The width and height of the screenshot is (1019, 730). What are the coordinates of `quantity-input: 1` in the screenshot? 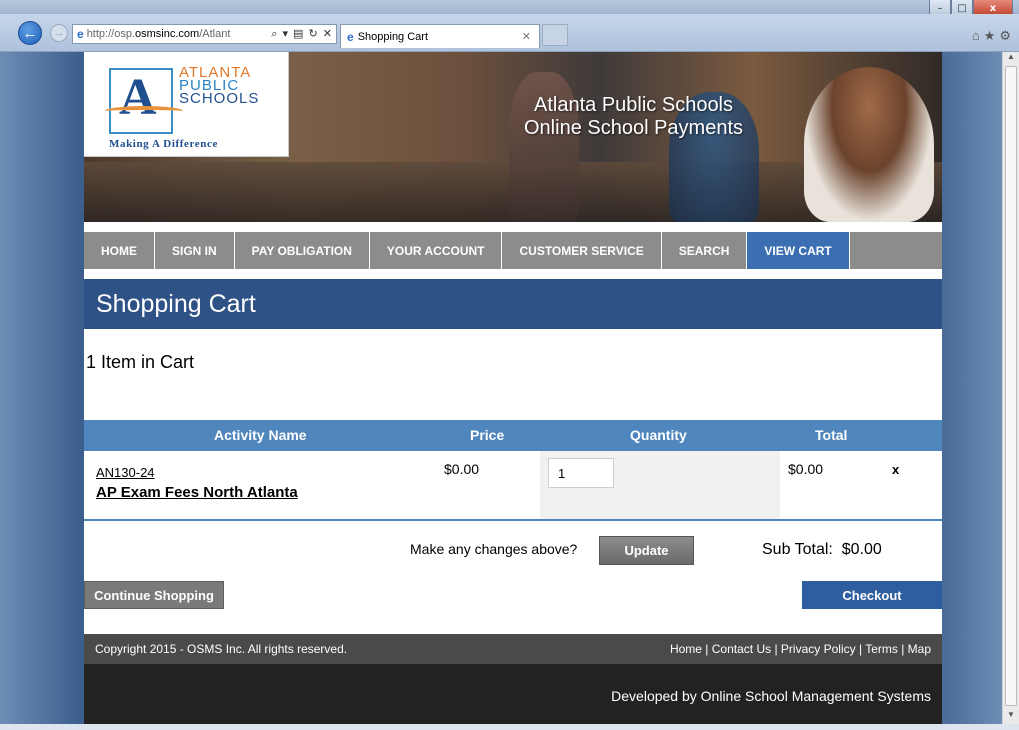 It's located at (581, 473).